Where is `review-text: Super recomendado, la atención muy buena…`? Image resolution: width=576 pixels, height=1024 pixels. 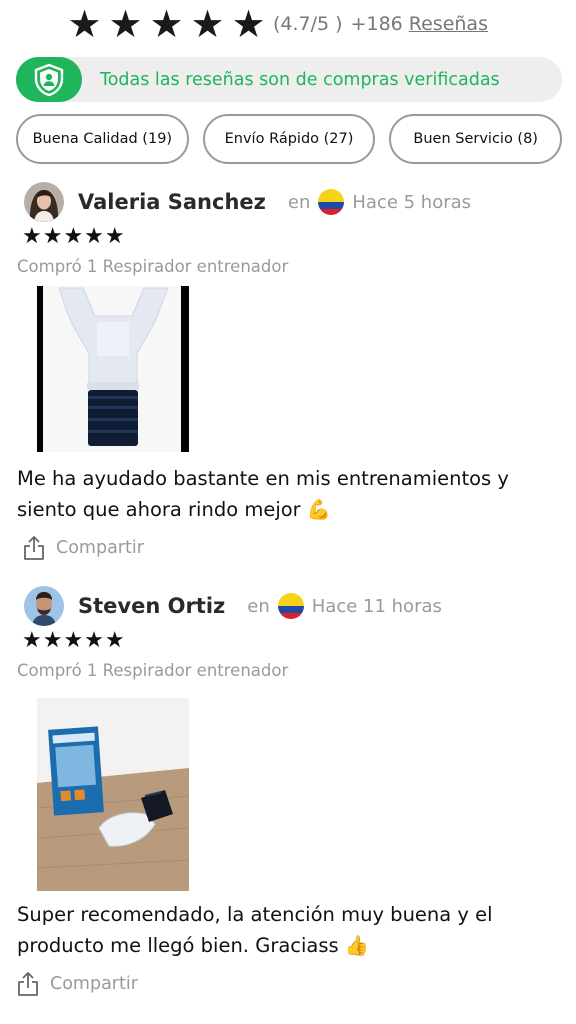
review-text: Super recomendado, la atención muy buena… is located at coordinates (255, 930).